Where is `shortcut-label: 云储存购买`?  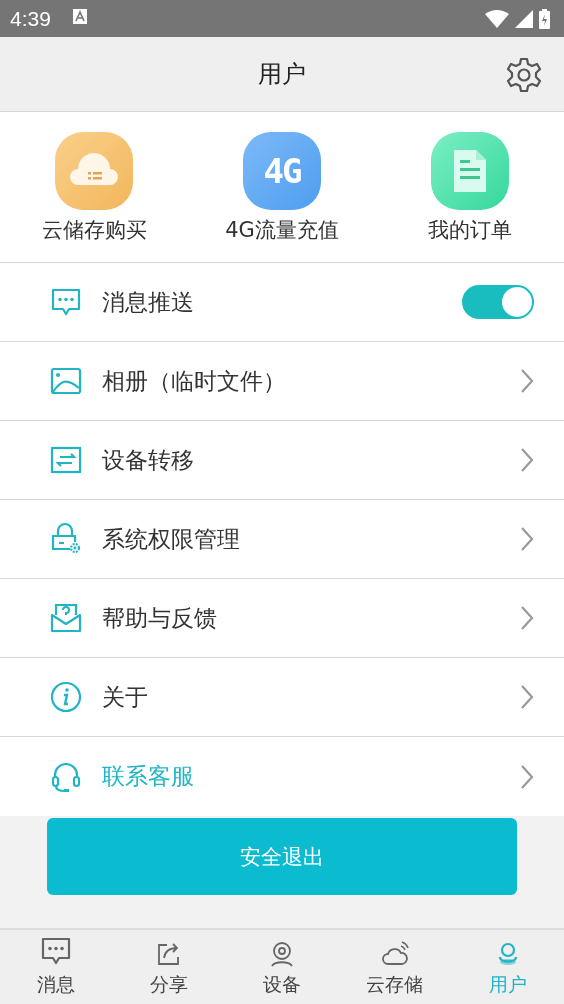 shortcut-label: 云储存购买 is located at coordinates (94, 230).